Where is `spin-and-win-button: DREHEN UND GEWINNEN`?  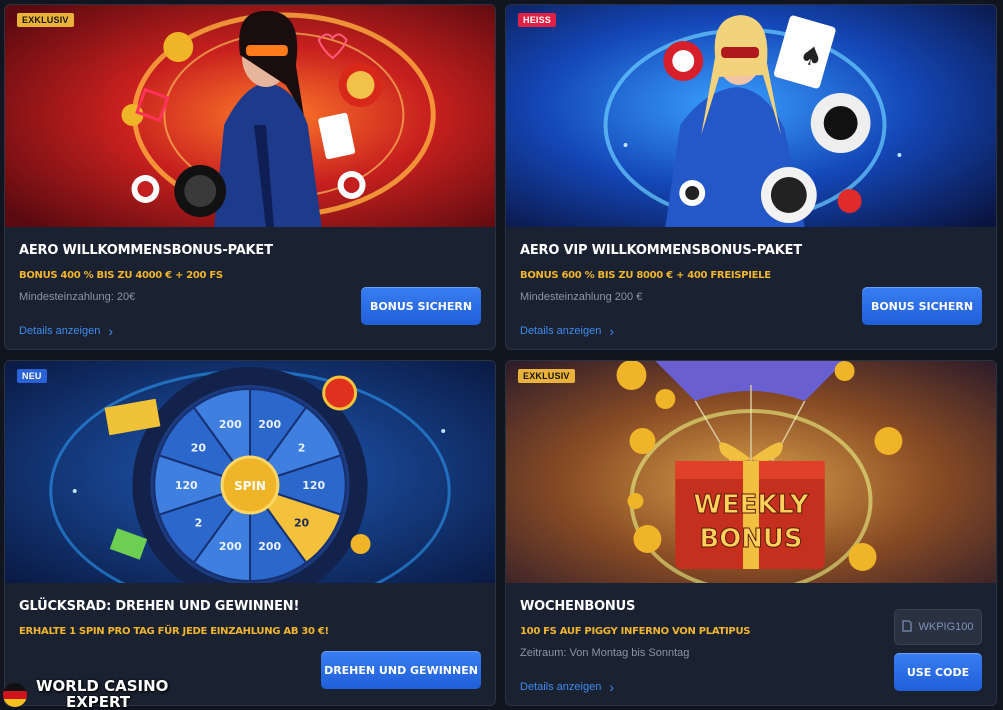
spin-and-win-button: DREHEN UND GEWINNEN is located at coordinates (401, 670).